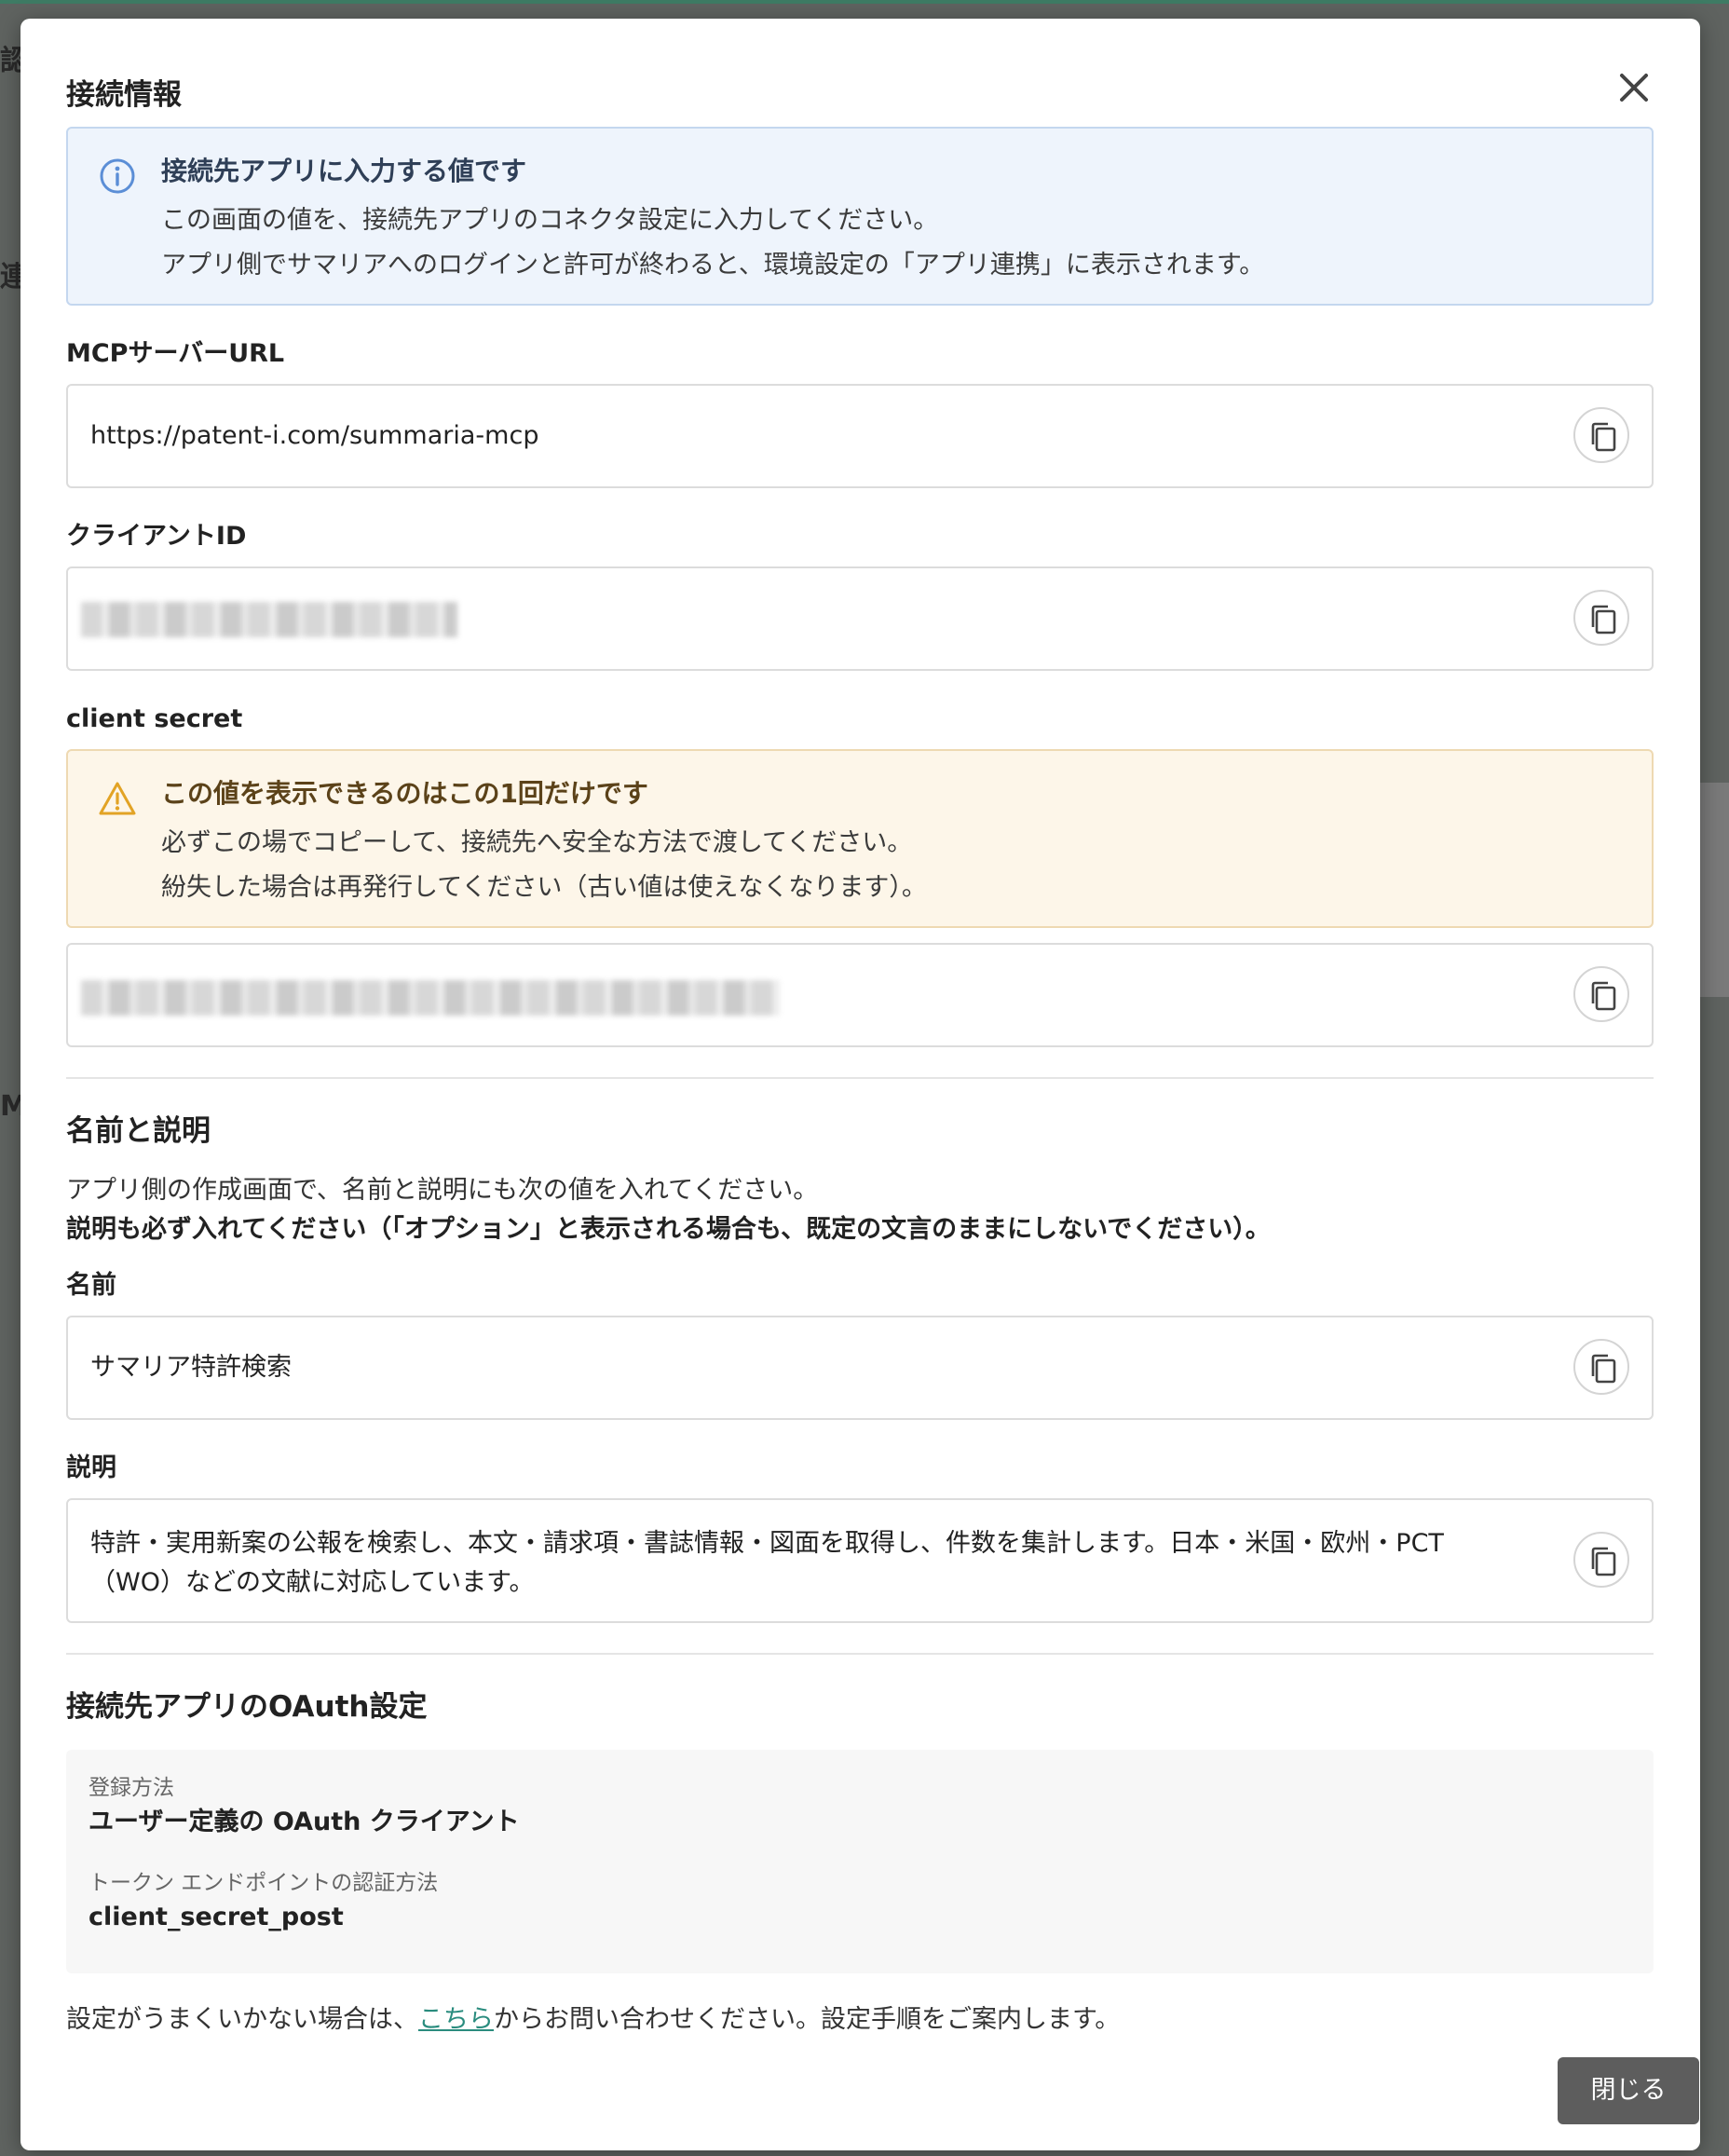  What do you see at coordinates (156, 536) in the screenshot?
I see `client-id-label: クライアントID` at bounding box center [156, 536].